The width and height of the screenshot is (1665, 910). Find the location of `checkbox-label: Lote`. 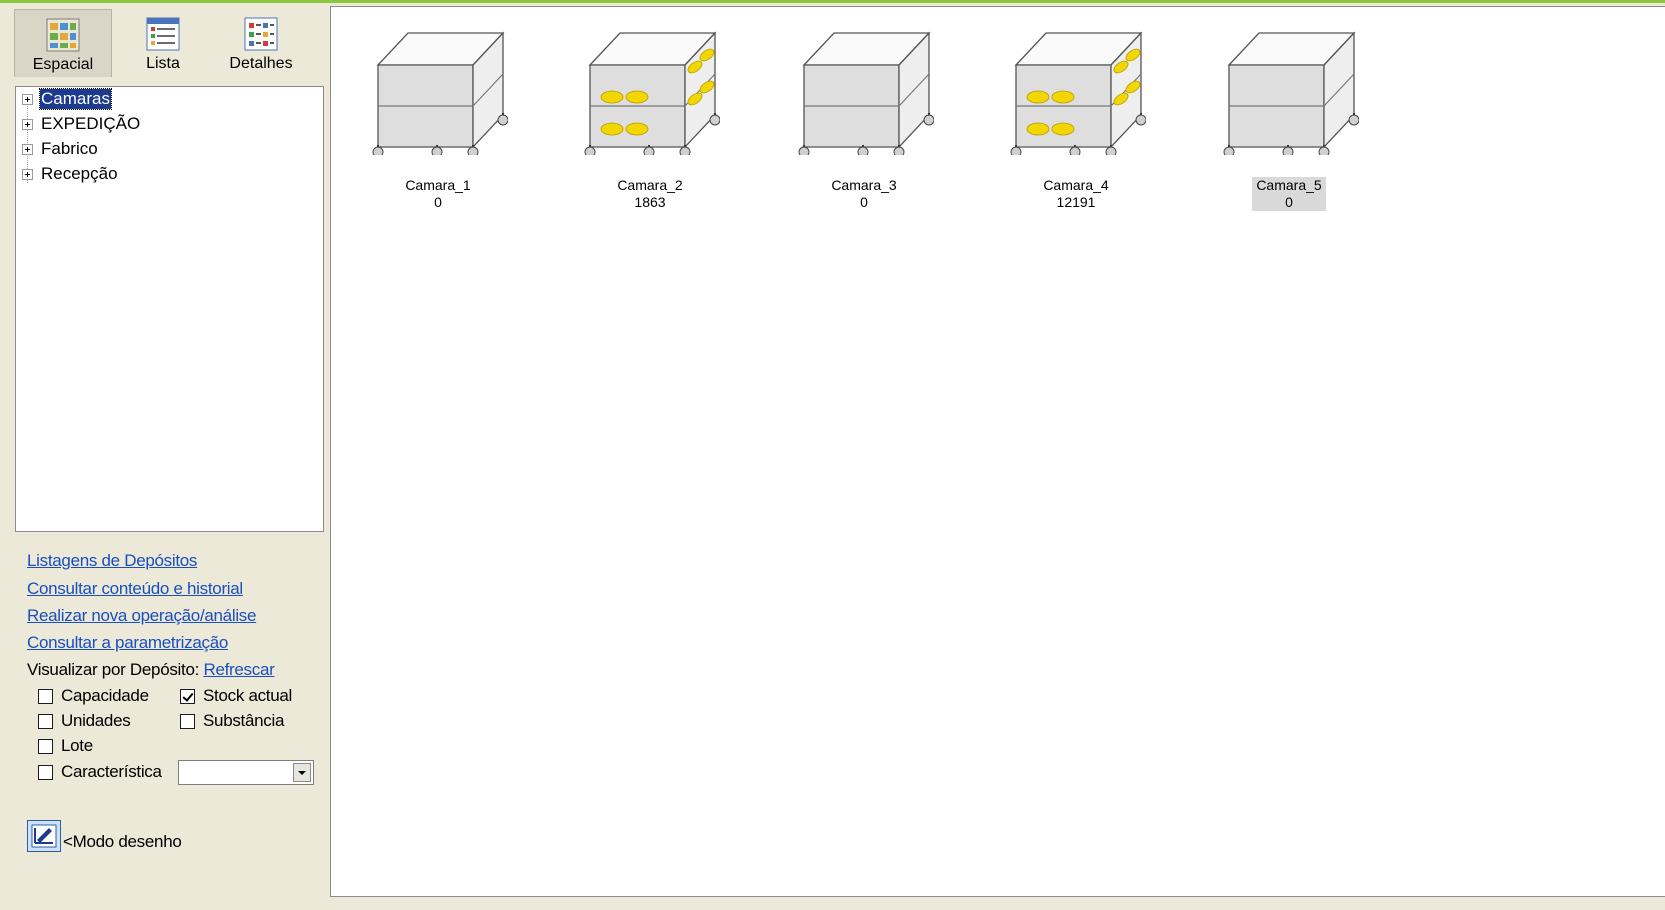

checkbox-label: Lote is located at coordinates (77, 745).